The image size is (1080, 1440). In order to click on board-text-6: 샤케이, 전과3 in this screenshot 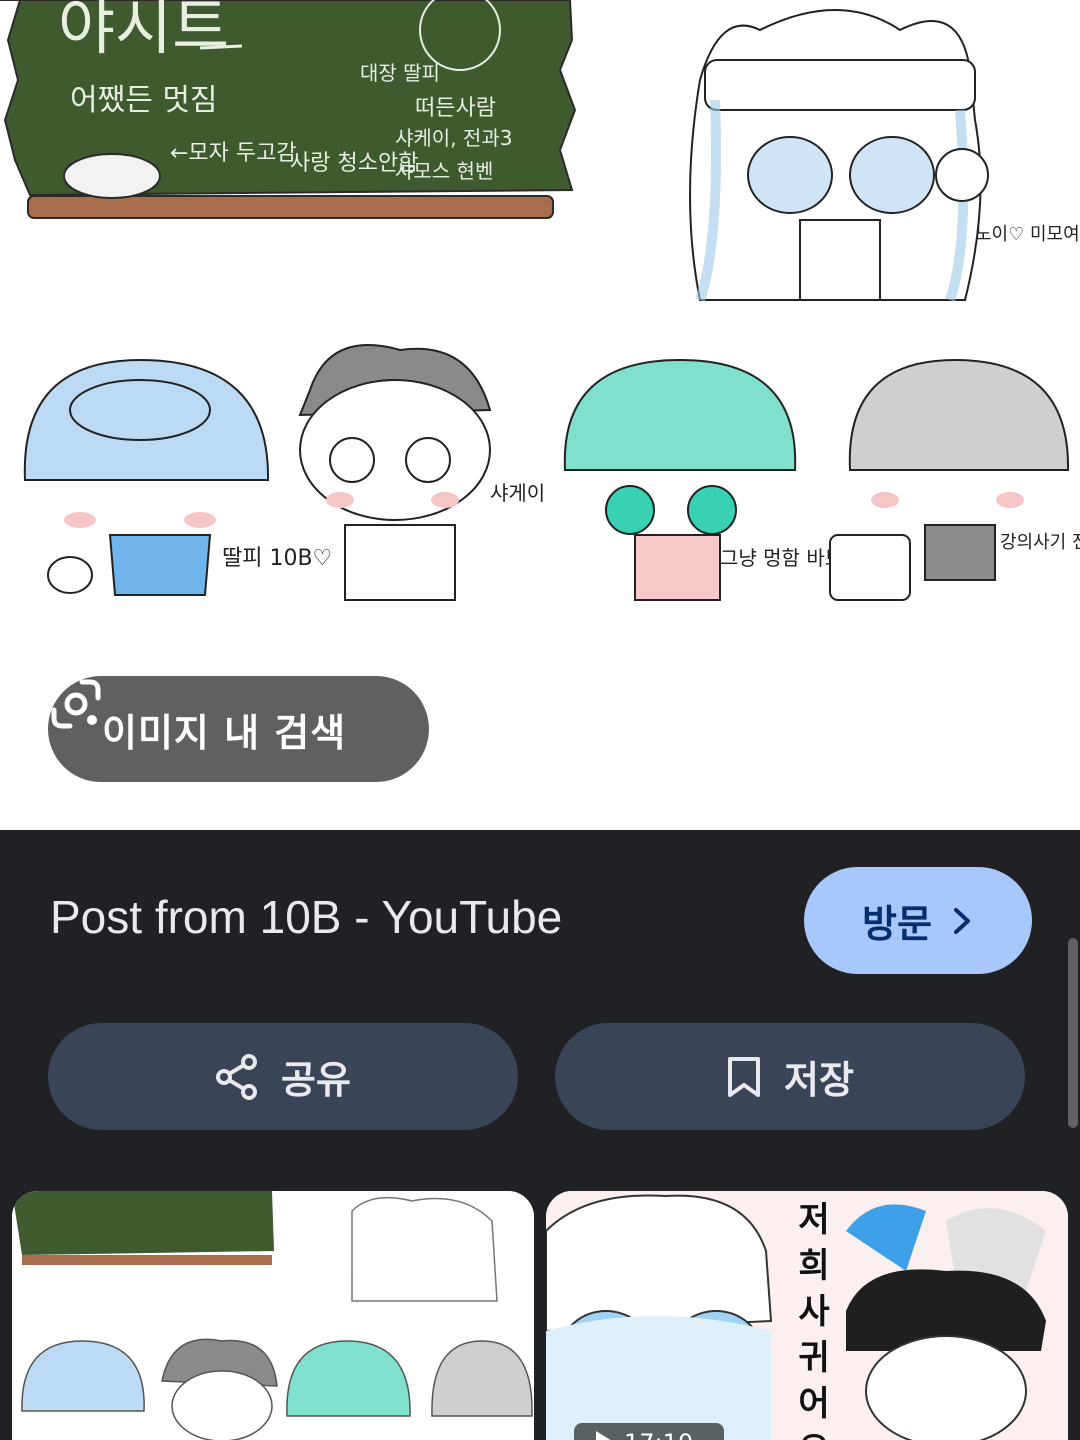, I will do `click(453, 138)`.